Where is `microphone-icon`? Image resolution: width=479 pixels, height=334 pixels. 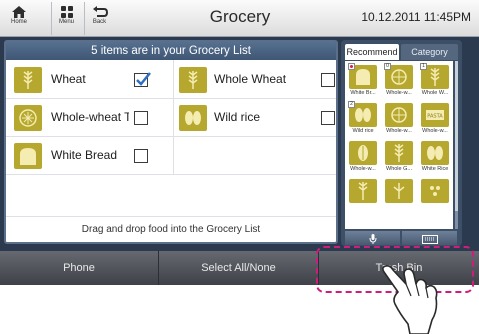 microphone-icon is located at coordinates (372, 239).